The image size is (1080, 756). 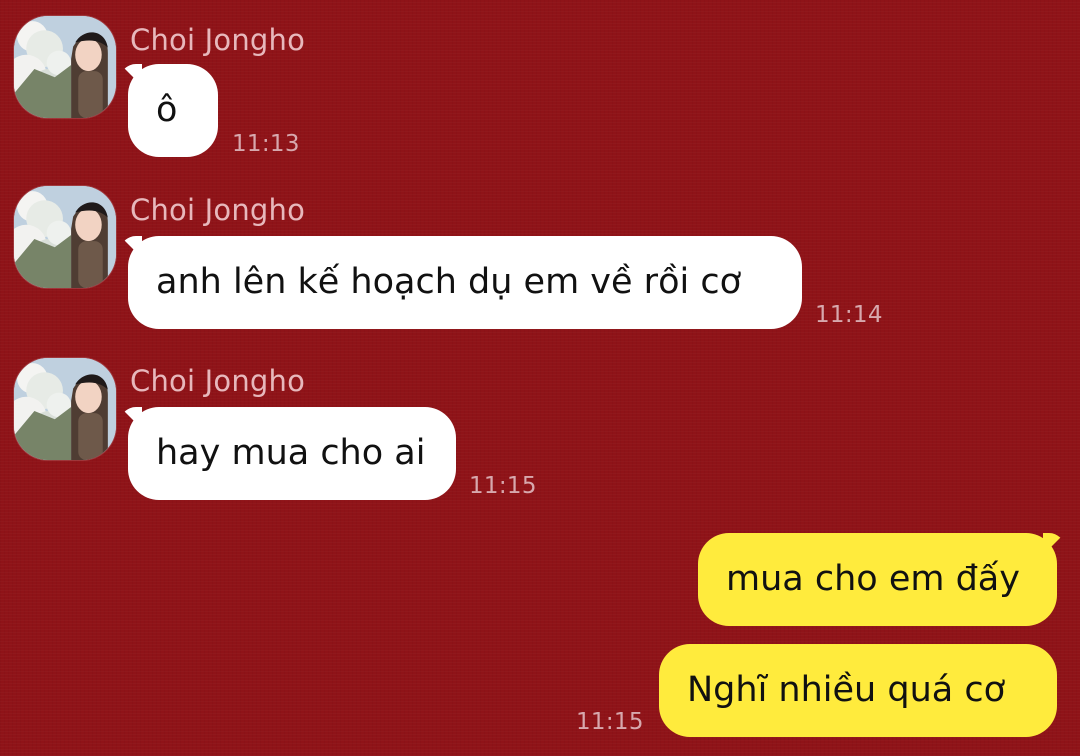 What do you see at coordinates (873, 579) in the screenshot?
I see `message-text: mua cho em đấy` at bounding box center [873, 579].